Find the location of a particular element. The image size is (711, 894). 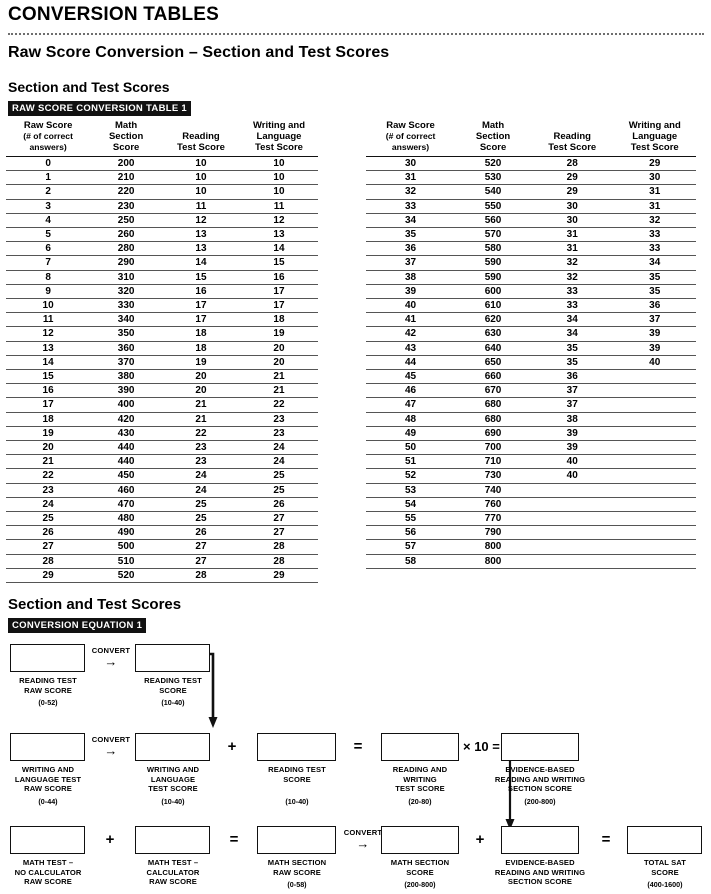

table-row: 8 310 15 16 is located at coordinates (162, 277).